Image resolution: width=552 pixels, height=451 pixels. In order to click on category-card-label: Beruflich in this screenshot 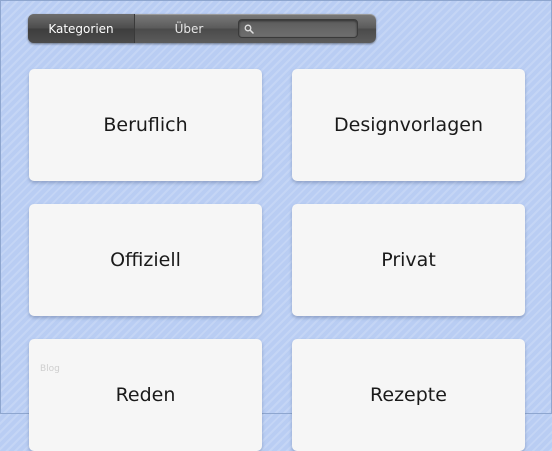, I will do `click(145, 125)`.